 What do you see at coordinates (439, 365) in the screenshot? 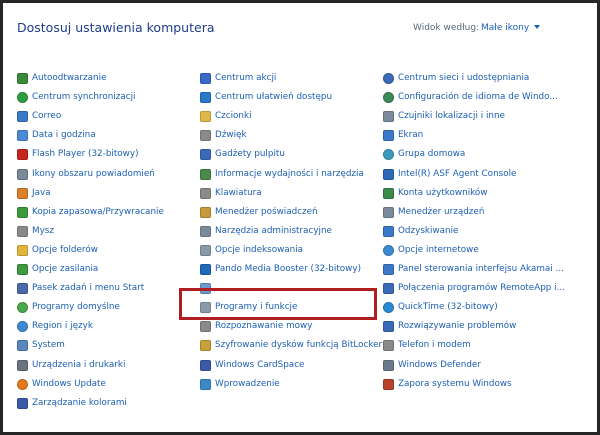
I see `control-panel-item-label: Windows Defender` at bounding box center [439, 365].